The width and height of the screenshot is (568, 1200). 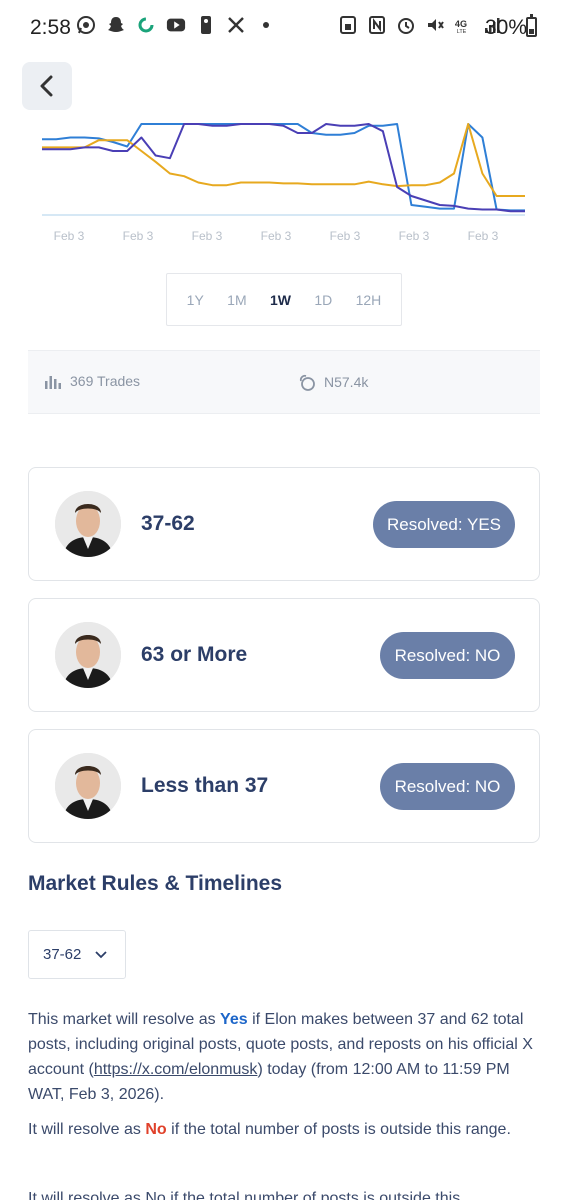 What do you see at coordinates (369, 300) in the screenshot?
I see `range-option-12h: 12H` at bounding box center [369, 300].